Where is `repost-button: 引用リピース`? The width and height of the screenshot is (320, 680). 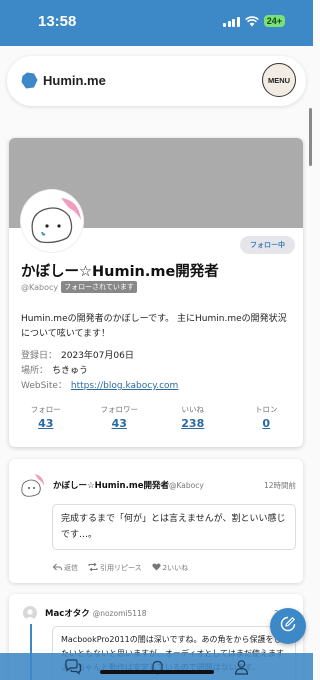
repost-button: 引用リピース is located at coordinates (115, 567).